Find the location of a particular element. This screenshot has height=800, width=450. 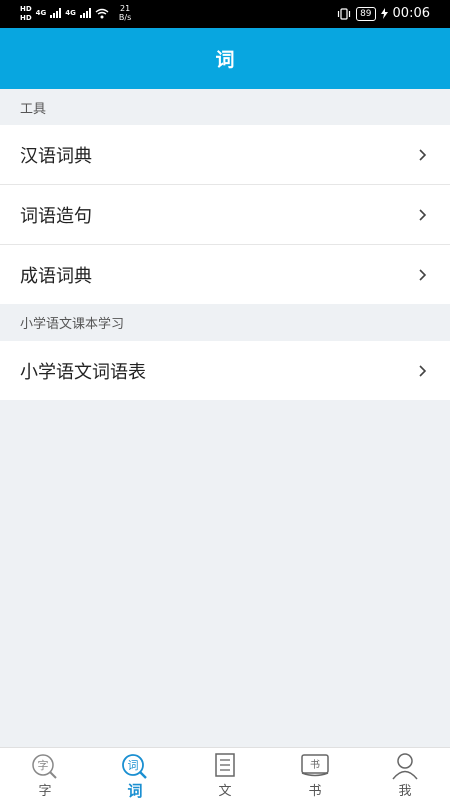

charging-icon is located at coordinates (384, 13).